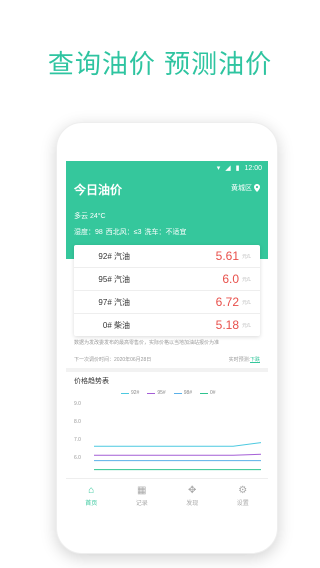 This screenshot has width=320, height=568. Describe the element at coordinates (167, 359) in the screenshot. I see `adjust-info: 下一次调价时间：2020年06月28日 实时预测:下跌` at that location.